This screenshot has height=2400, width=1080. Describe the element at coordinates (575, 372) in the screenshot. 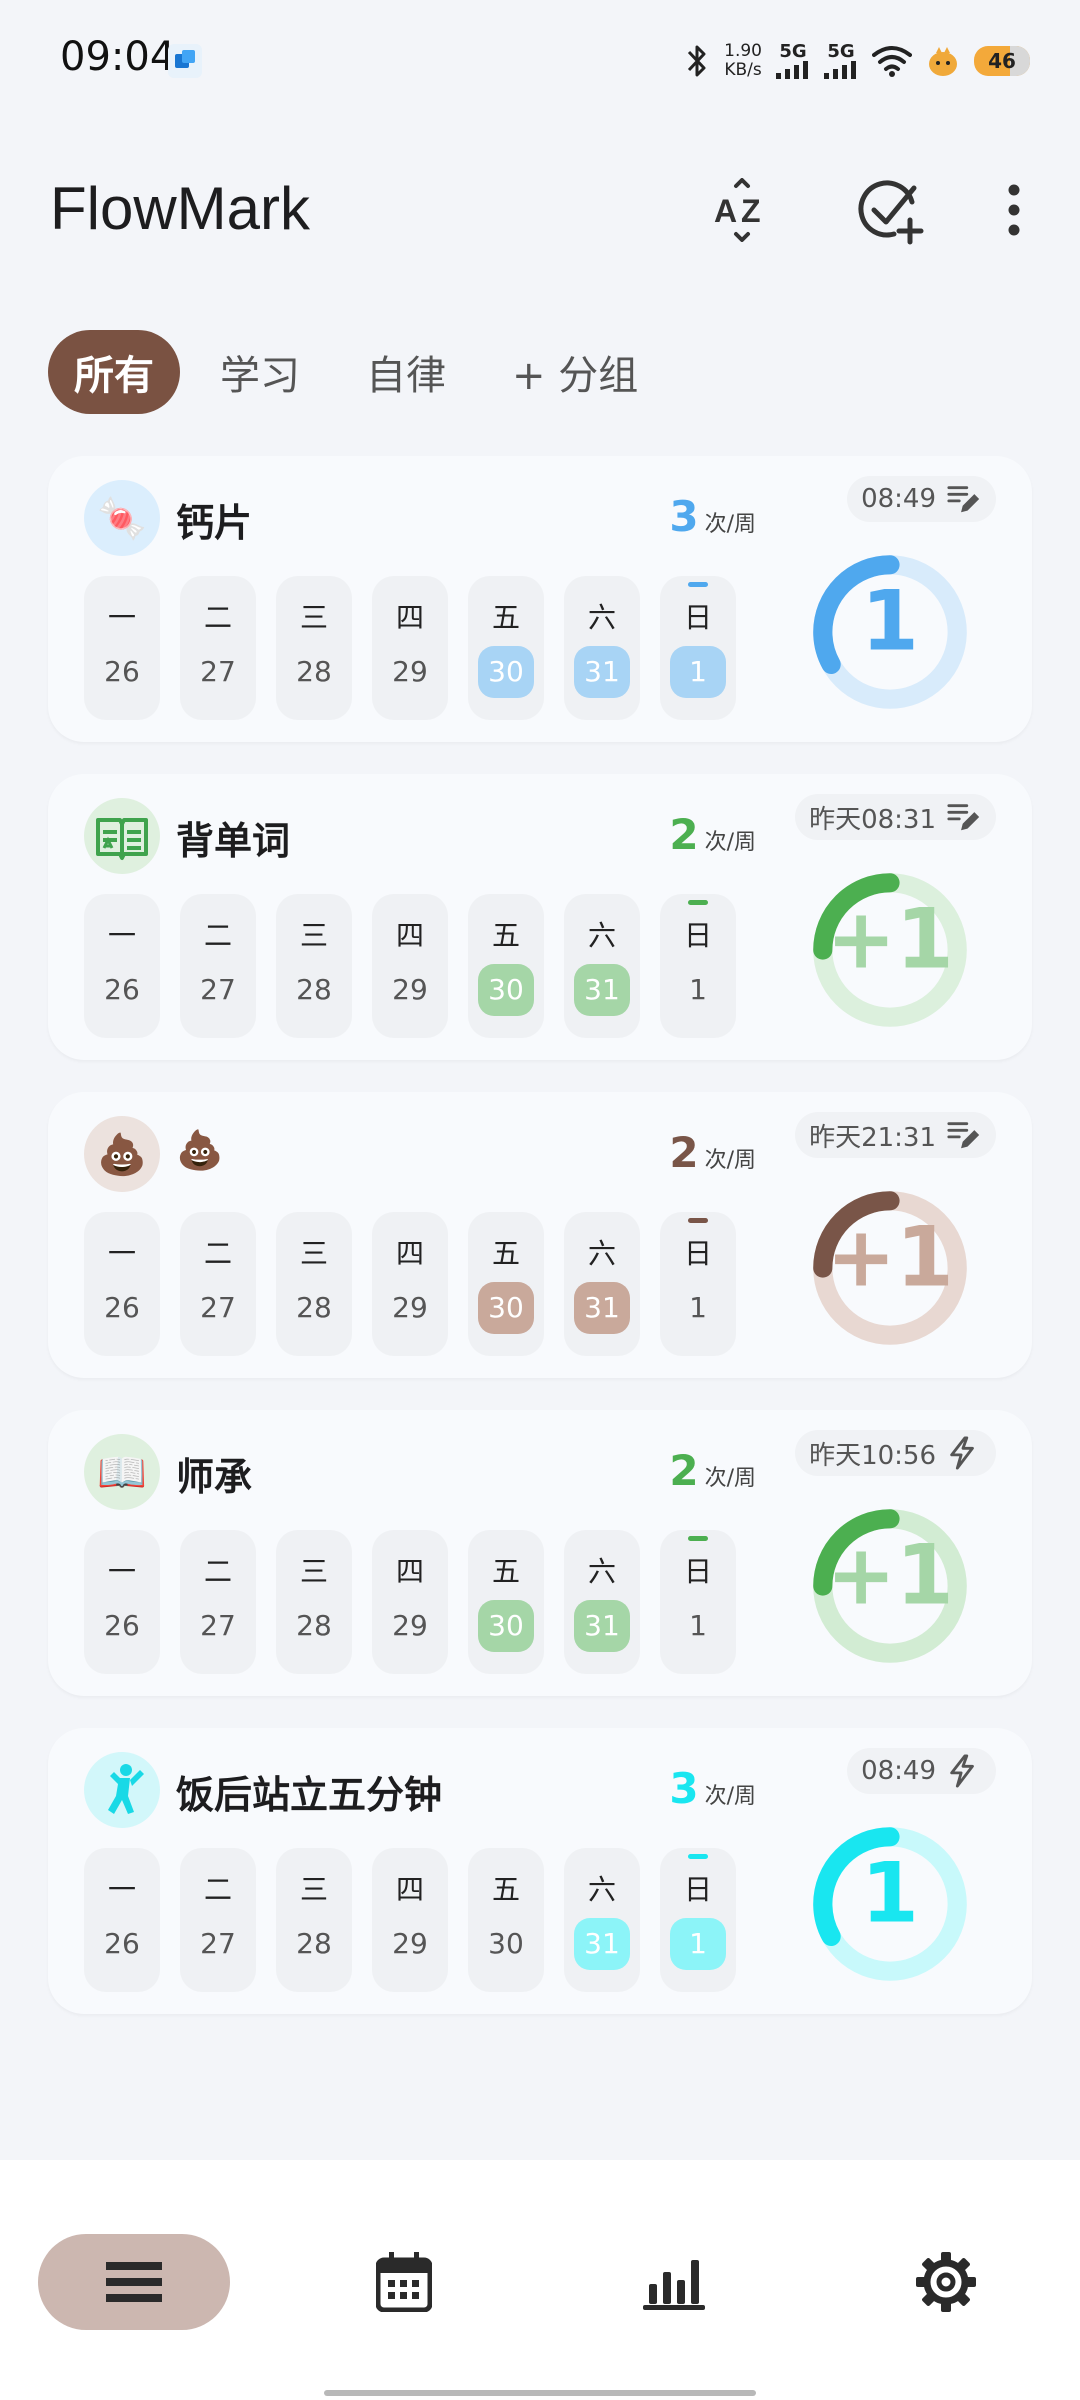

I see `add-group-button: + 分组` at that location.